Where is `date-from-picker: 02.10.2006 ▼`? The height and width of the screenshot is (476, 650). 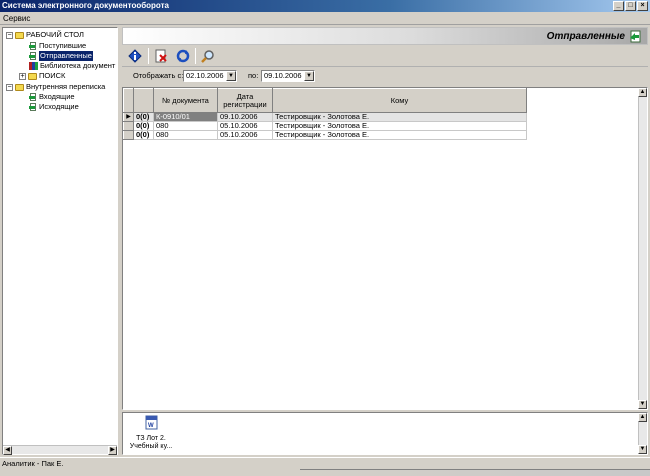 date-from-picker: 02.10.2006 ▼ is located at coordinates (210, 76).